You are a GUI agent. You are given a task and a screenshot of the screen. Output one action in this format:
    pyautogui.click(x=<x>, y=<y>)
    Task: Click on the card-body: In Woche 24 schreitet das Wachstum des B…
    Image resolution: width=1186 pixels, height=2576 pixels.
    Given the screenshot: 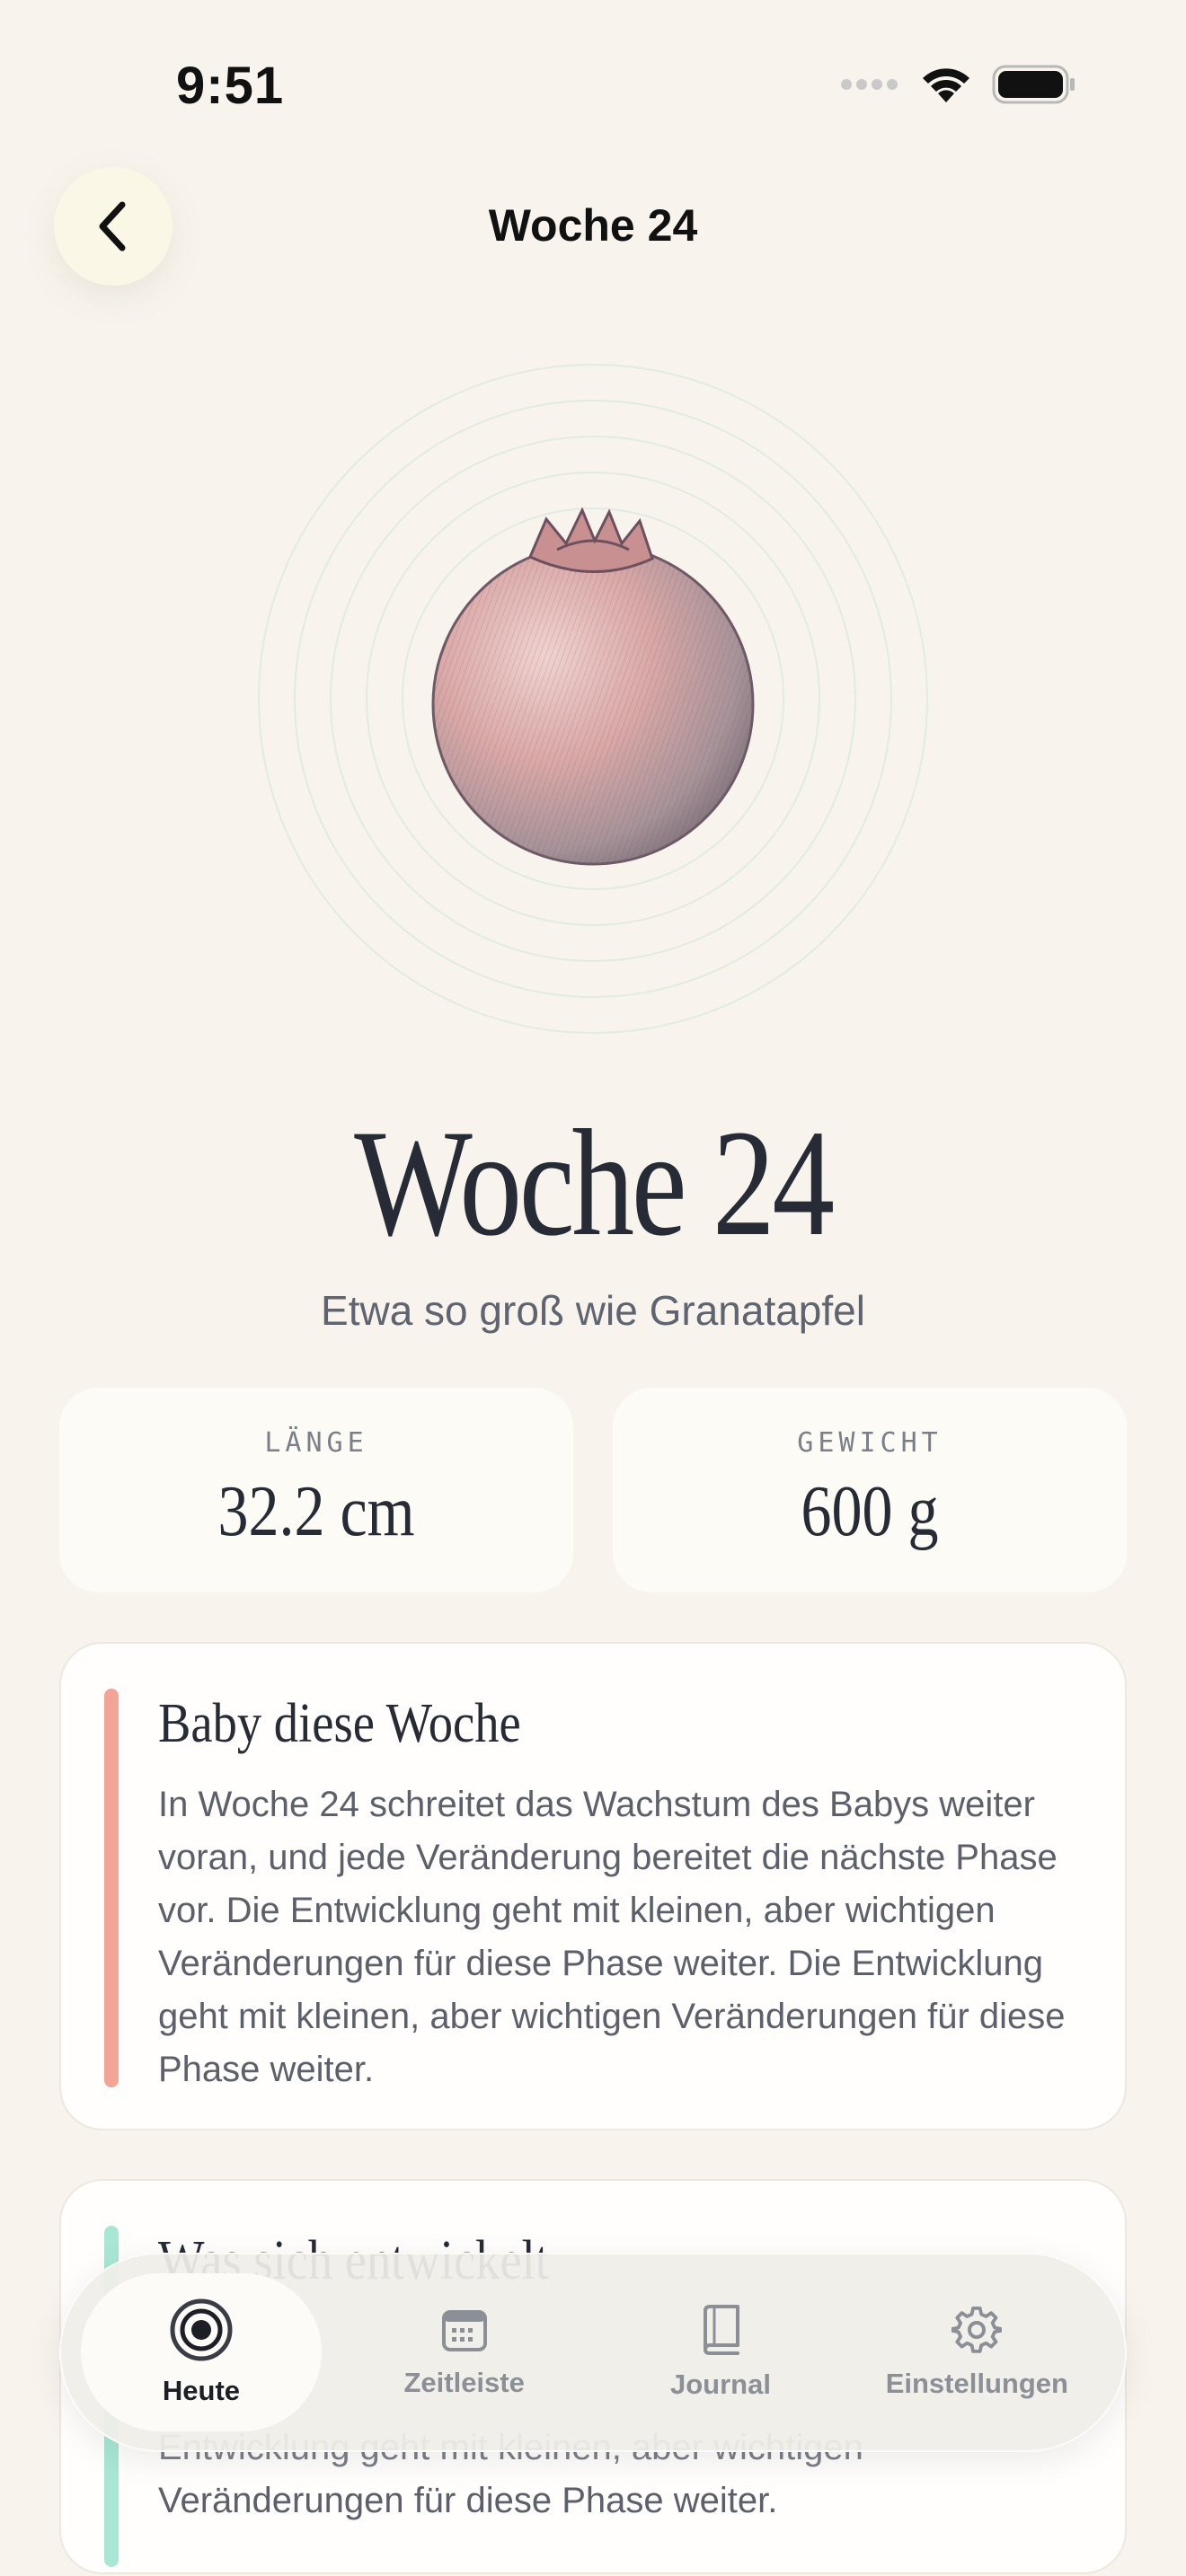 What is the action you would take?
    pyautogui.click(x=612, y=1937)
    